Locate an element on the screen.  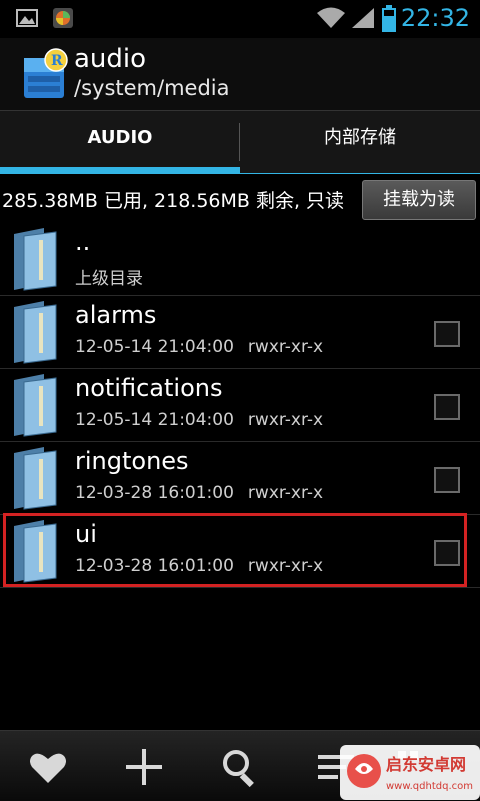
favorite-icon is located at coordinates (48, 767).